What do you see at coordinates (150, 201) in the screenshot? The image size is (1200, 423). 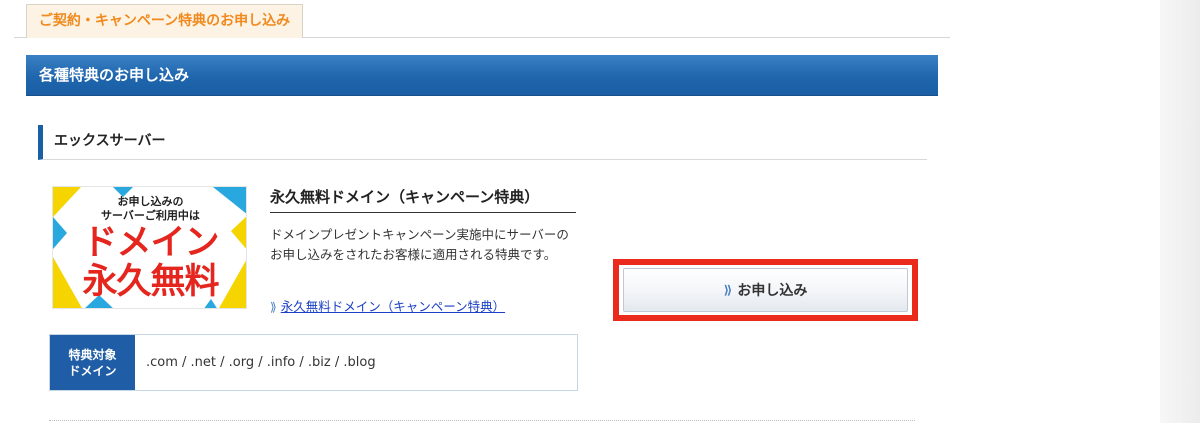 I see `banner-line1: お申し込みの` at bounding box center [150, 201].